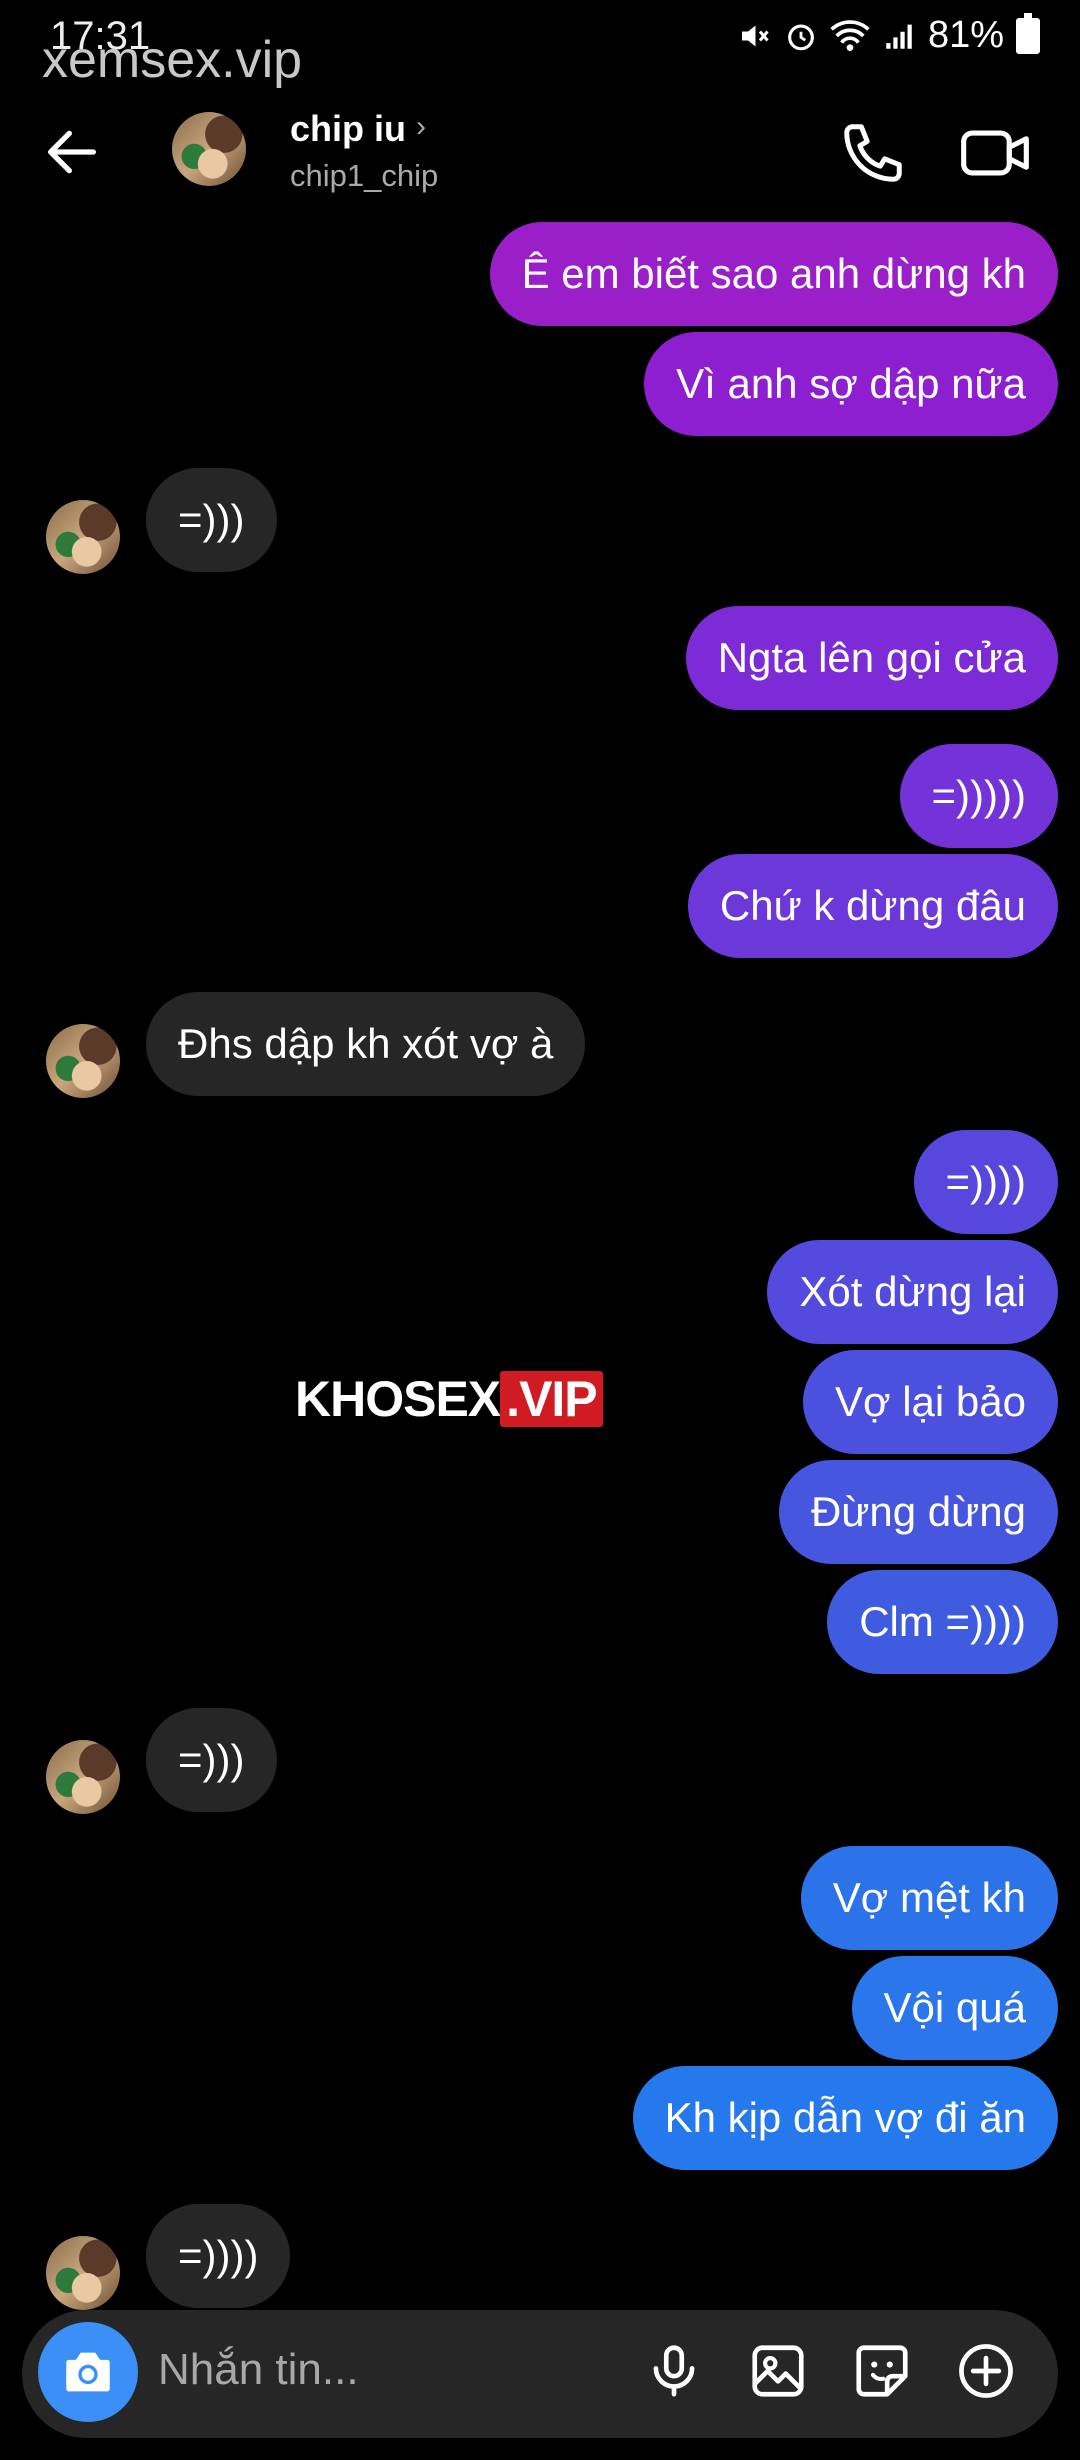 The image size is (1080, 2460). I want to click on alarm-icon, so click(801, 37).